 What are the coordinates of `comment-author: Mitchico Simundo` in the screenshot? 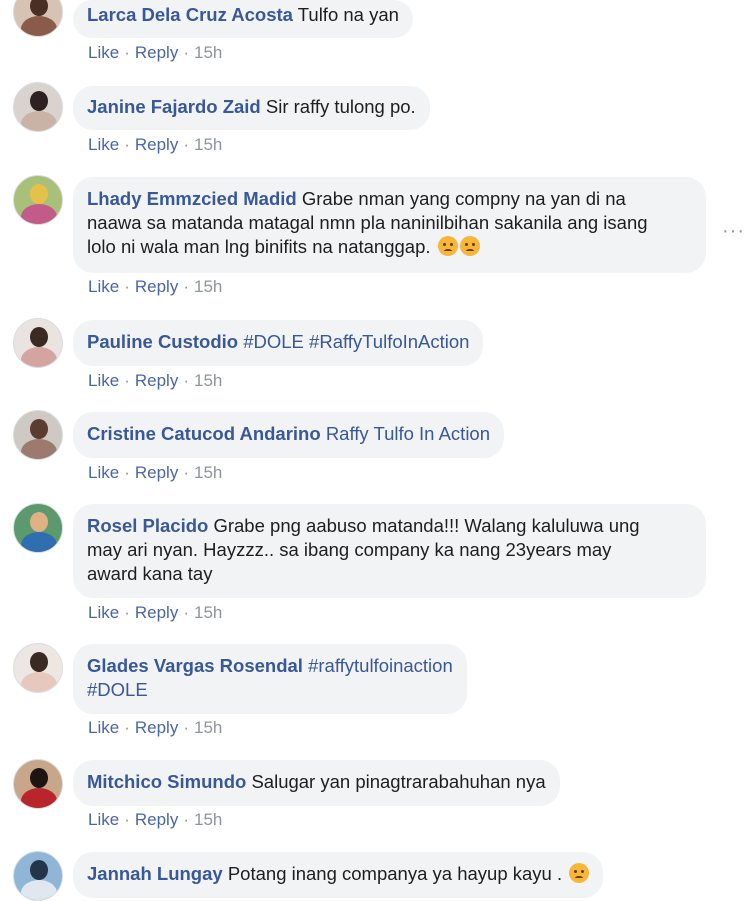 It's located at (166, 781).